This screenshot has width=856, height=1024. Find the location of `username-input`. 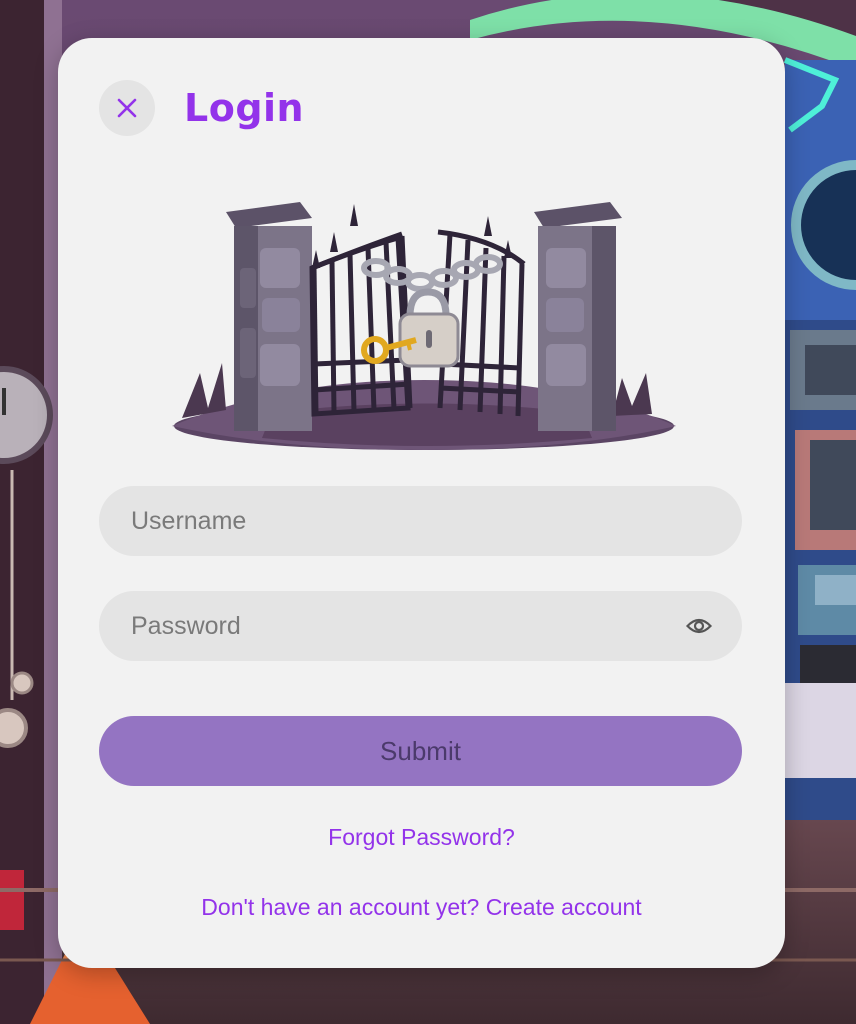

username-input is located at coordinates (420, 521).